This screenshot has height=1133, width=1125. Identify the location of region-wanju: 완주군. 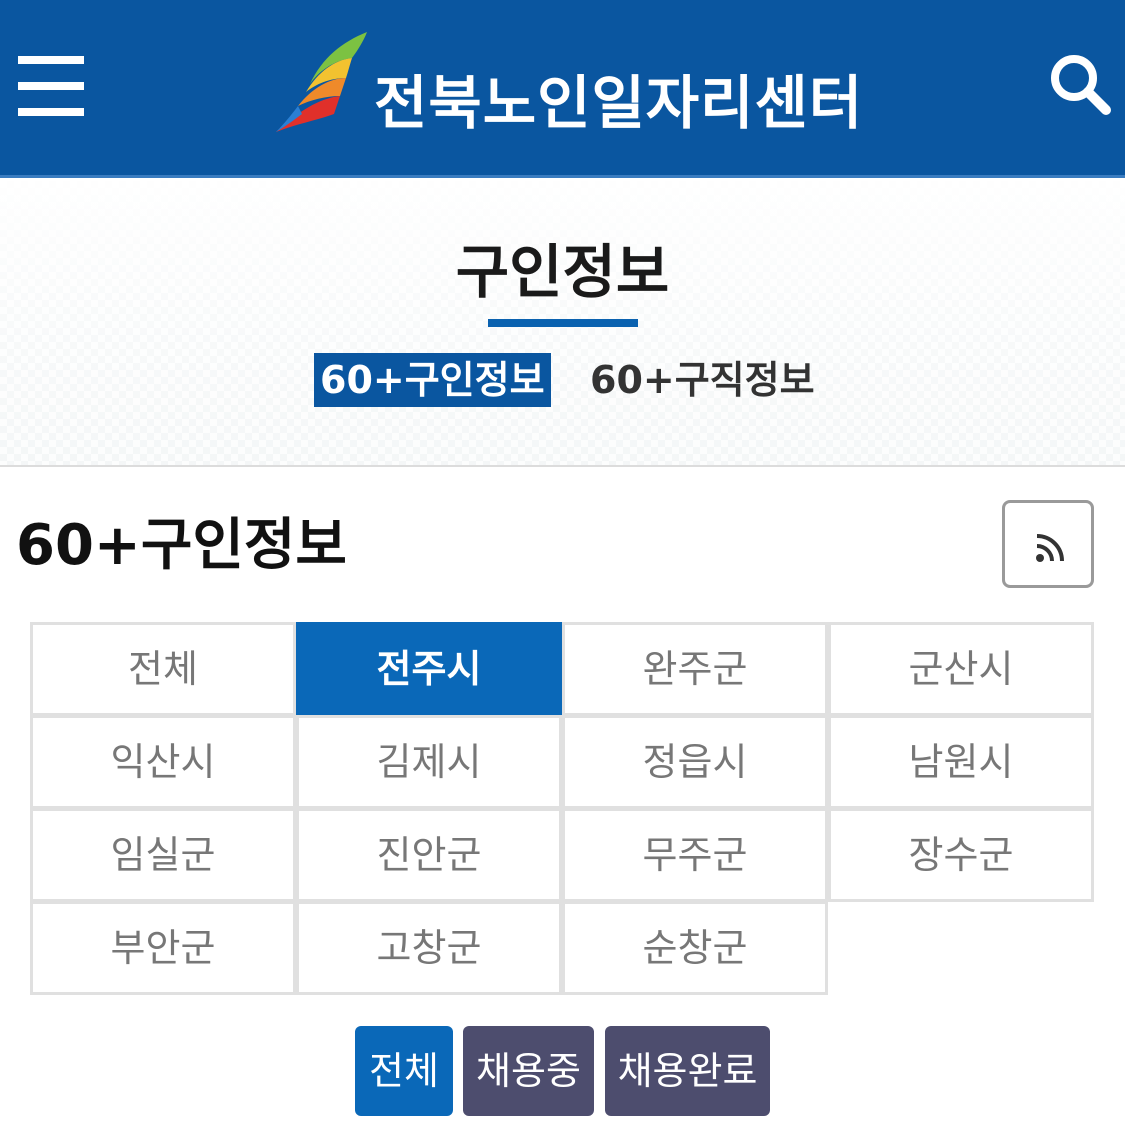
(695, 669).